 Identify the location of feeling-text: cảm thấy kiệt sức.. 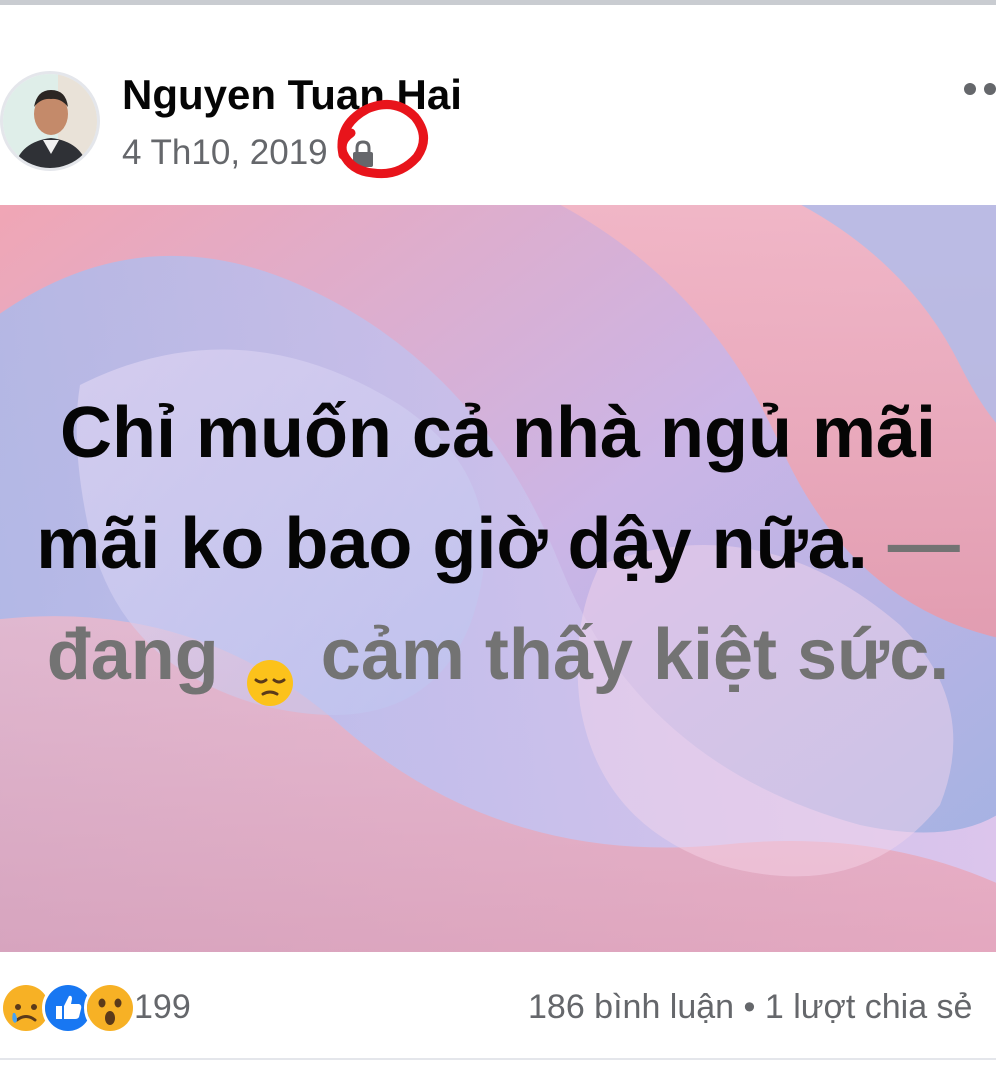
(635, 655).